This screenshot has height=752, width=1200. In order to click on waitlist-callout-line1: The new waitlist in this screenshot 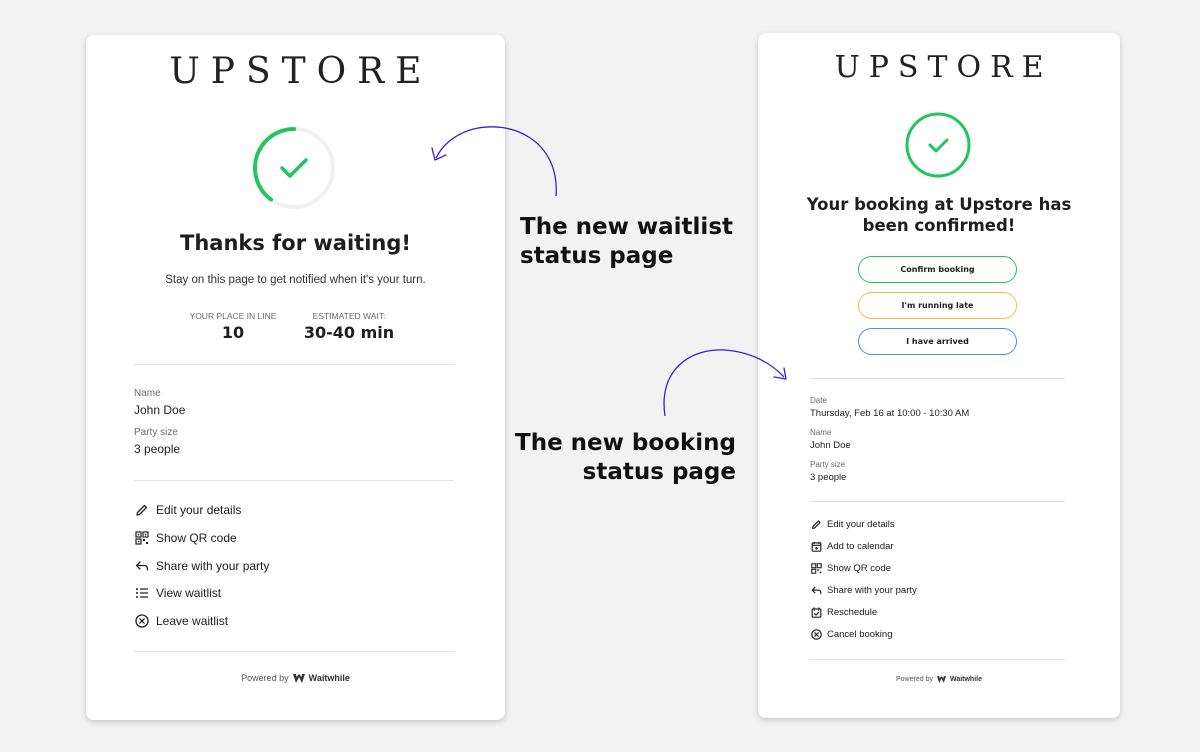, I will do `click(626, 227)`.